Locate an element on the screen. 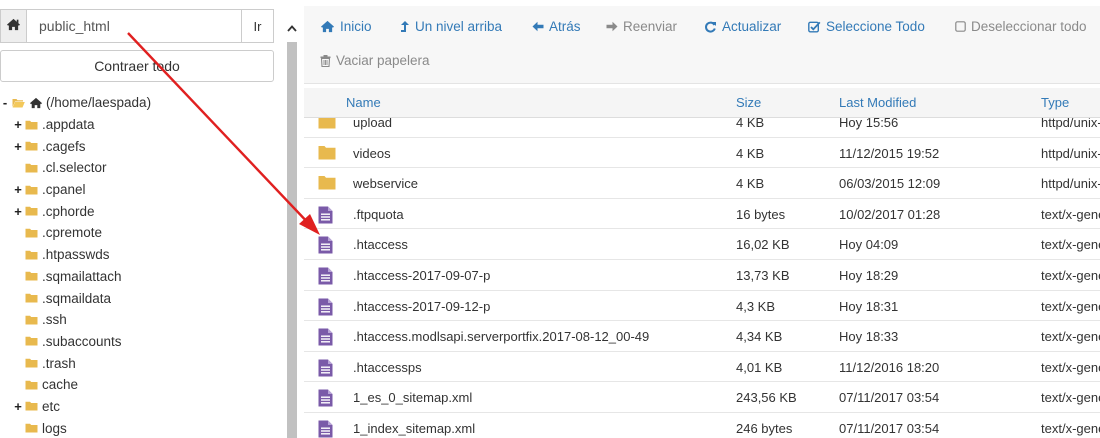 The image size is (1100, 438). column-header-last-modified: Last Modified is located at coordinates (877, 102).